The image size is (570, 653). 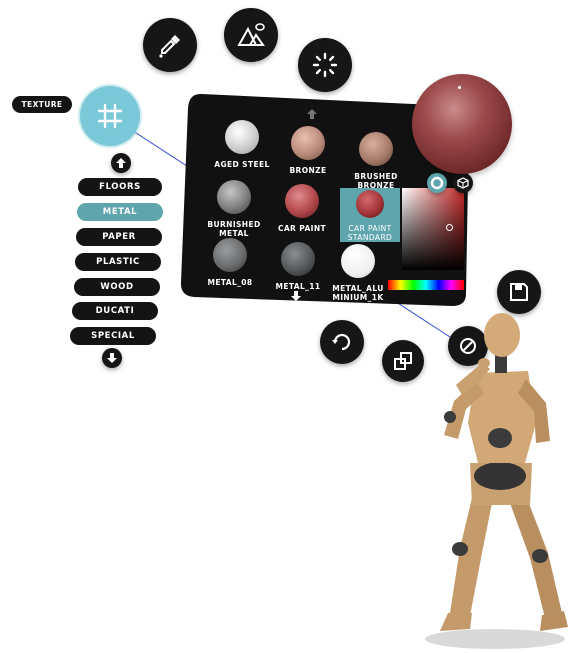 I want to click on material-label: METAL_08, so click(x=230, y=282).